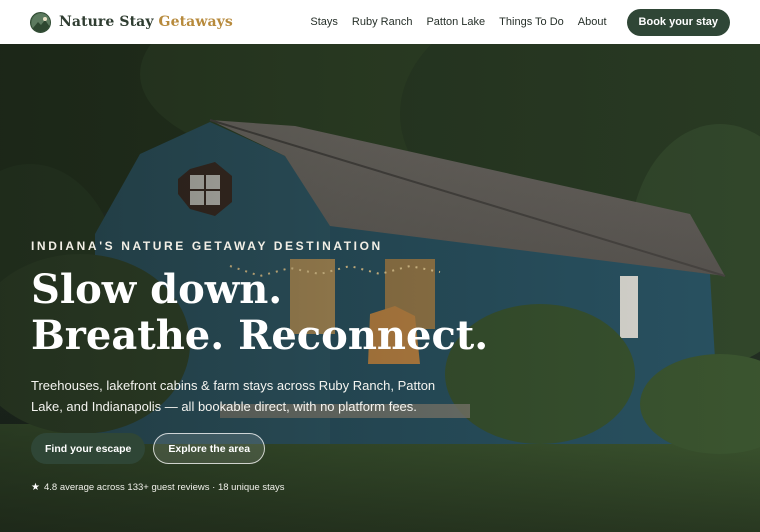 Image resolution: width=760 pixels, height=532 pixels. Describe the element at coordinates (209, 448) in the screenshot. I see `explore-the-area-button: Explore the area` at that location.